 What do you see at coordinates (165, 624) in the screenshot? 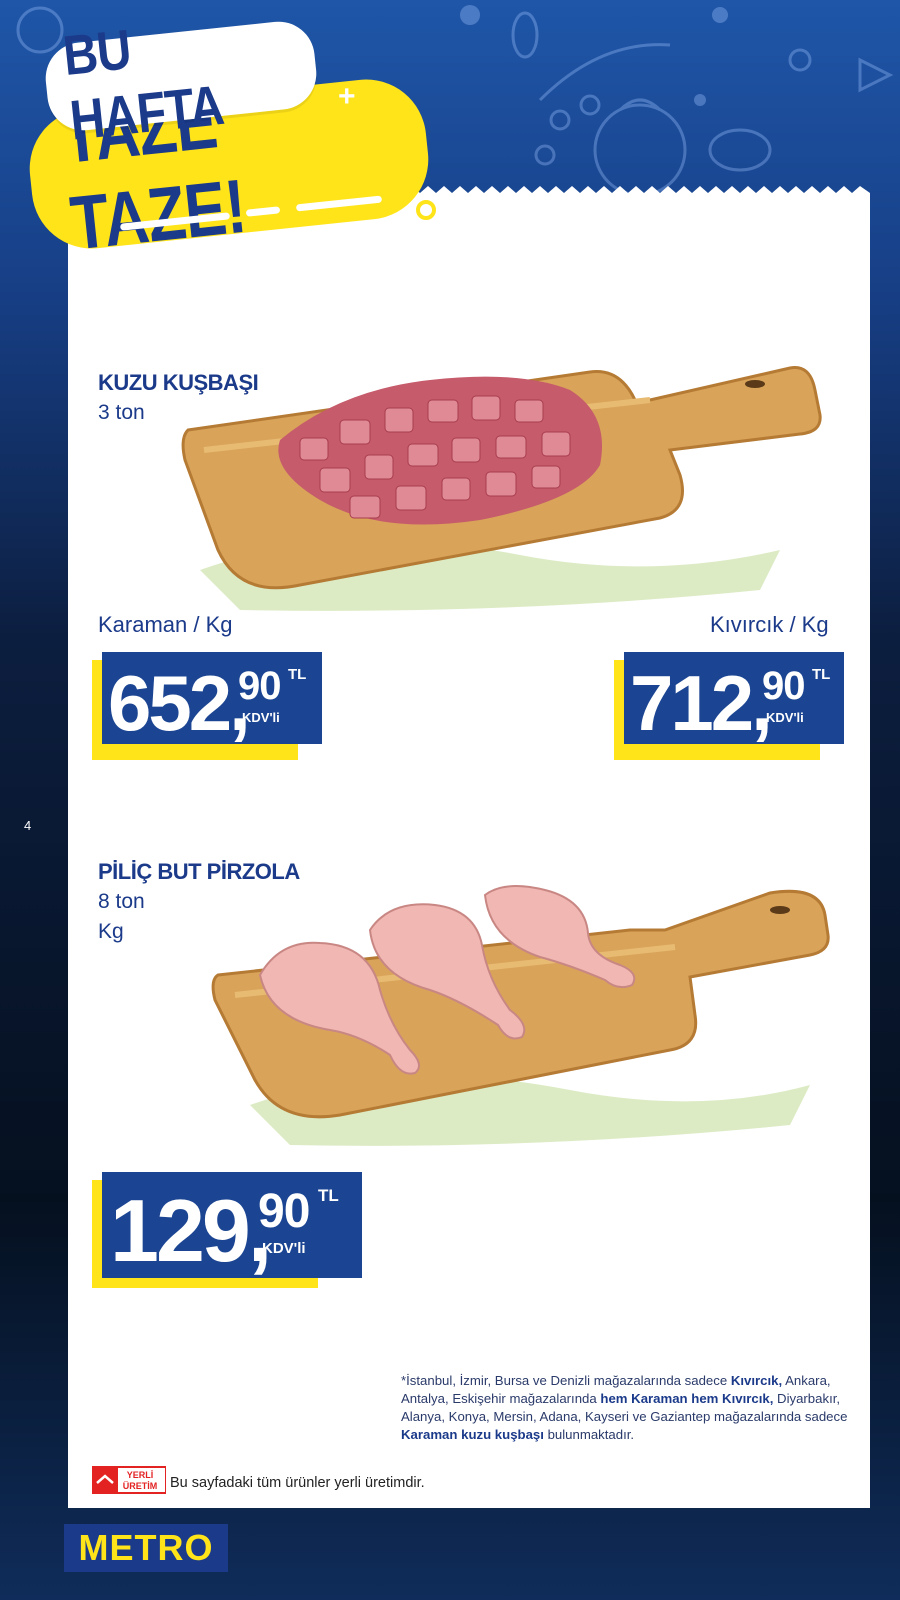
I see `variant-label-karaman: Karaman / Kg` at bounding box center [165, 624].